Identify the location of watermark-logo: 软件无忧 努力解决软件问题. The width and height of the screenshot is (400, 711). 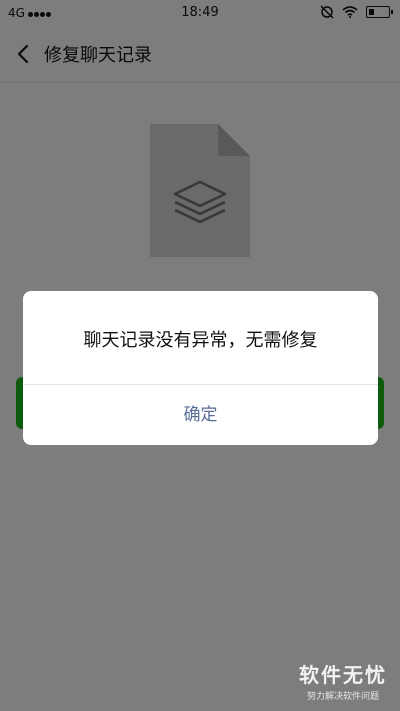
(343, 681).